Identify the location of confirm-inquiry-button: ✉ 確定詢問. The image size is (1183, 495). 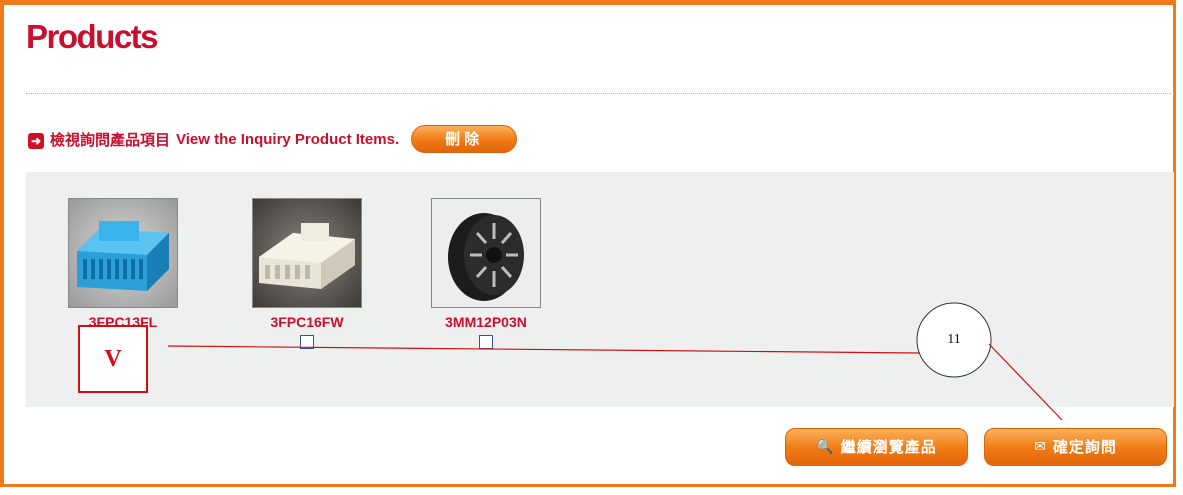
(1075, 447).